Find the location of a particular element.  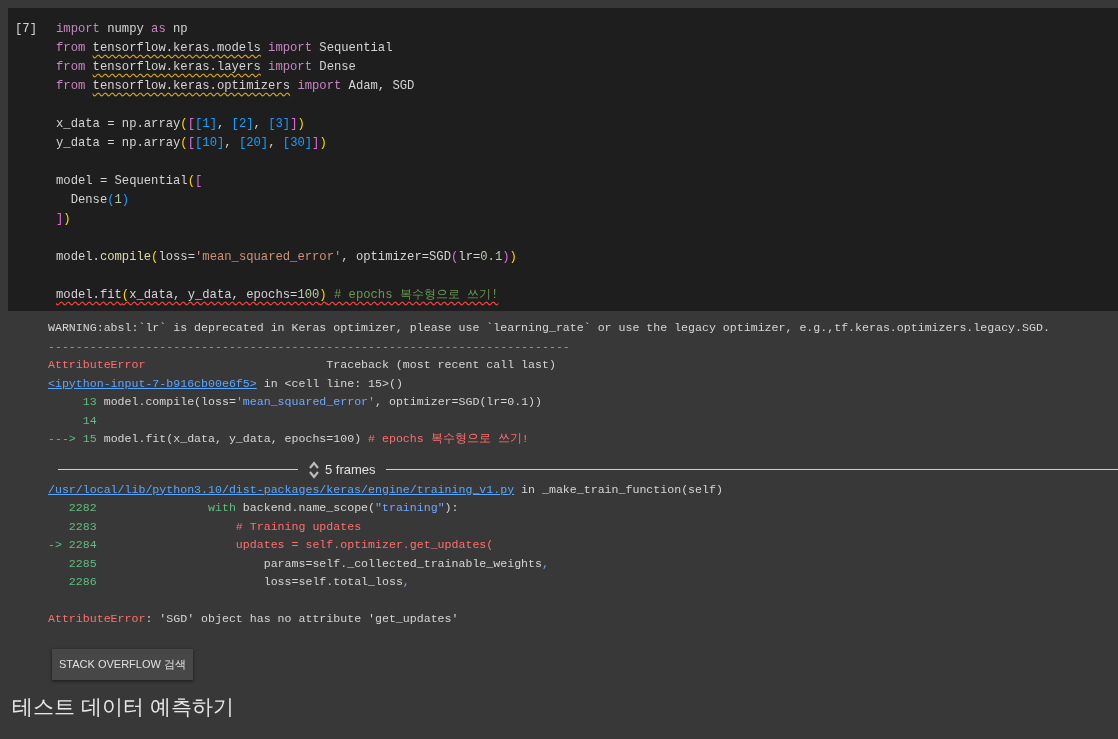

stack-overflow-search-button: STACK OVERFLOW 검색 is located at coordinates (122, 664).